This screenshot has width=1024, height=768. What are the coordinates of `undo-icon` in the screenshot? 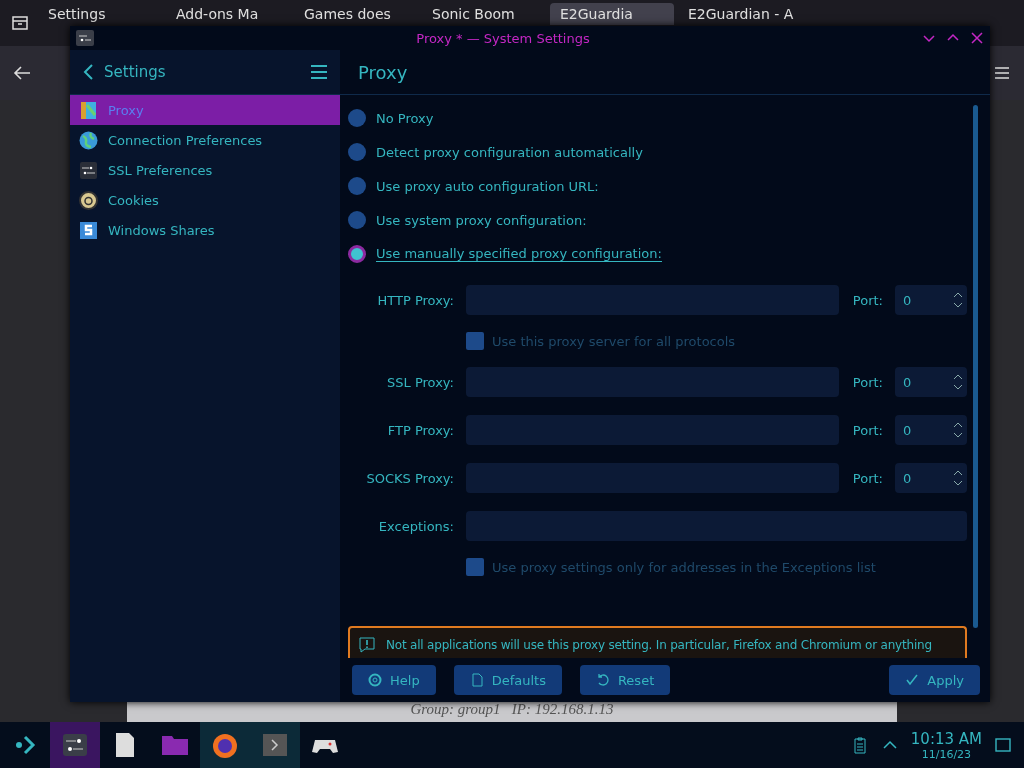 It's located at (602, 680).